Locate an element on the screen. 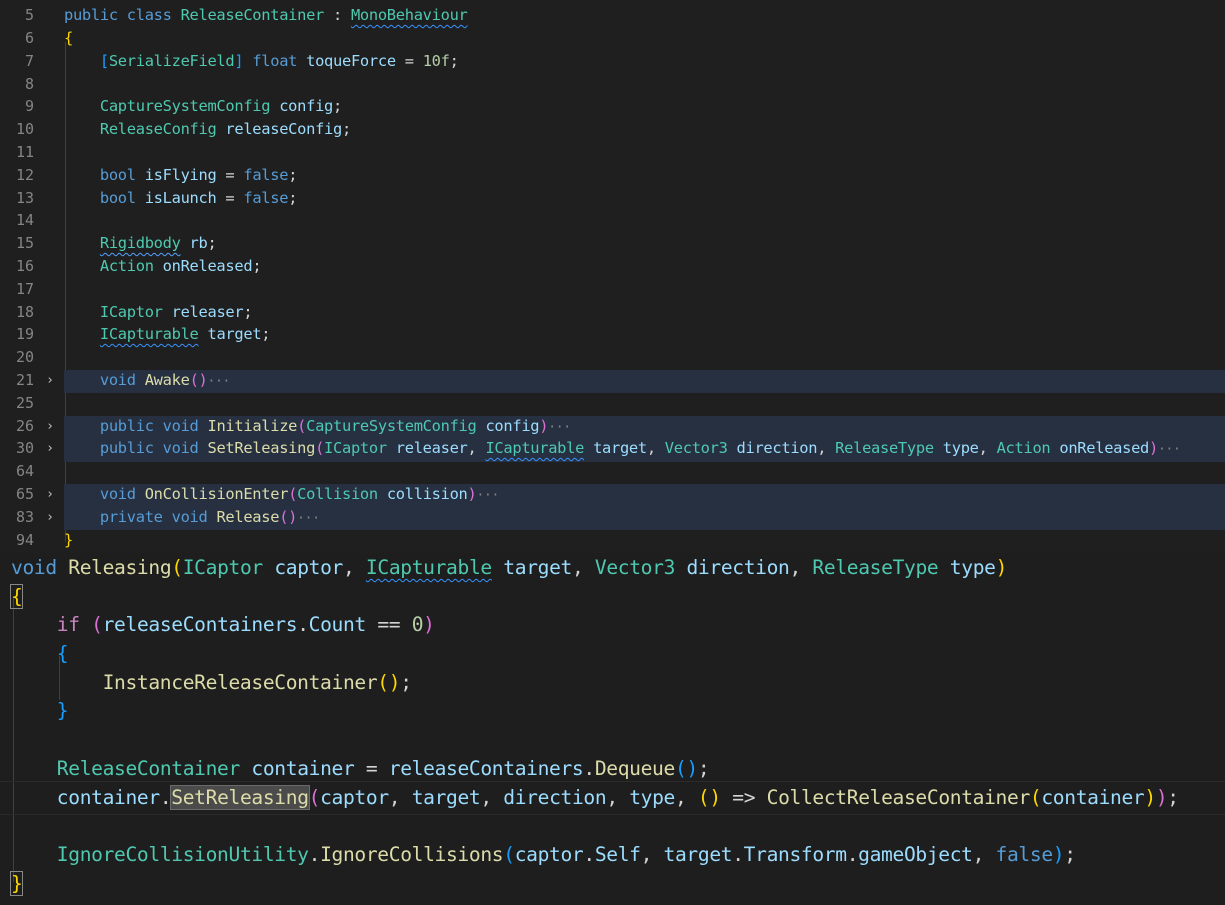 This screenshot has width=1225, height=905. line-number: 7 is located at coordinates (29, 61).